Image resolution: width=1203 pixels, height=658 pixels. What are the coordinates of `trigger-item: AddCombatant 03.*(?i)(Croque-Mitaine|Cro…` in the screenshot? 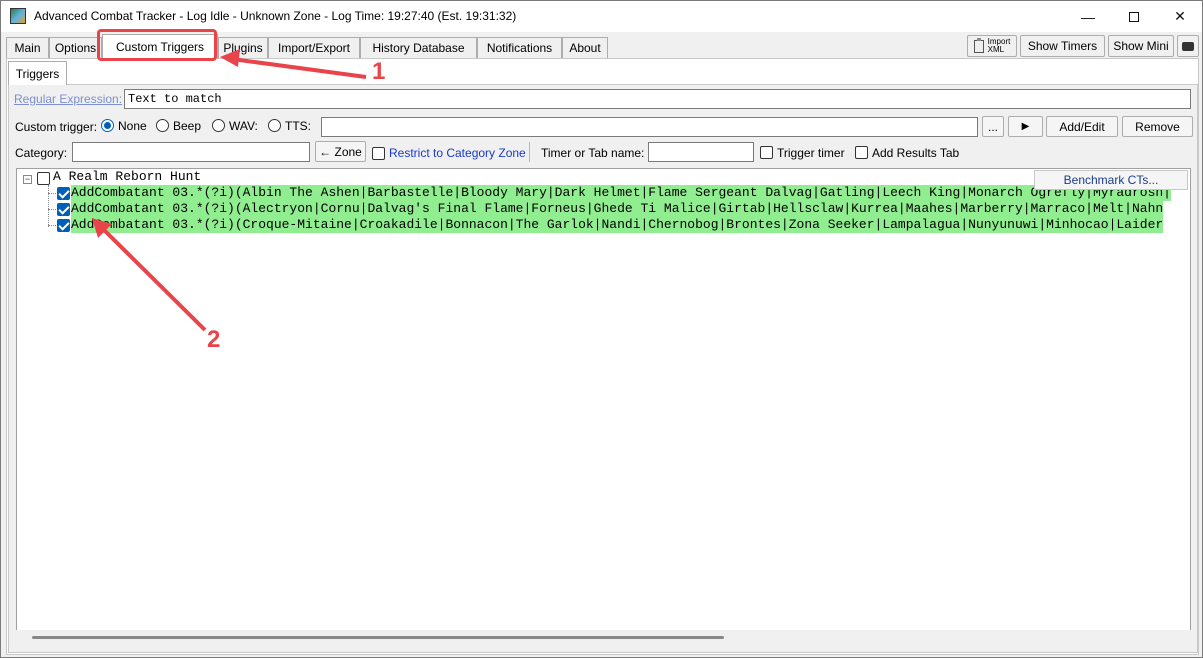 It's located at (617, 225).